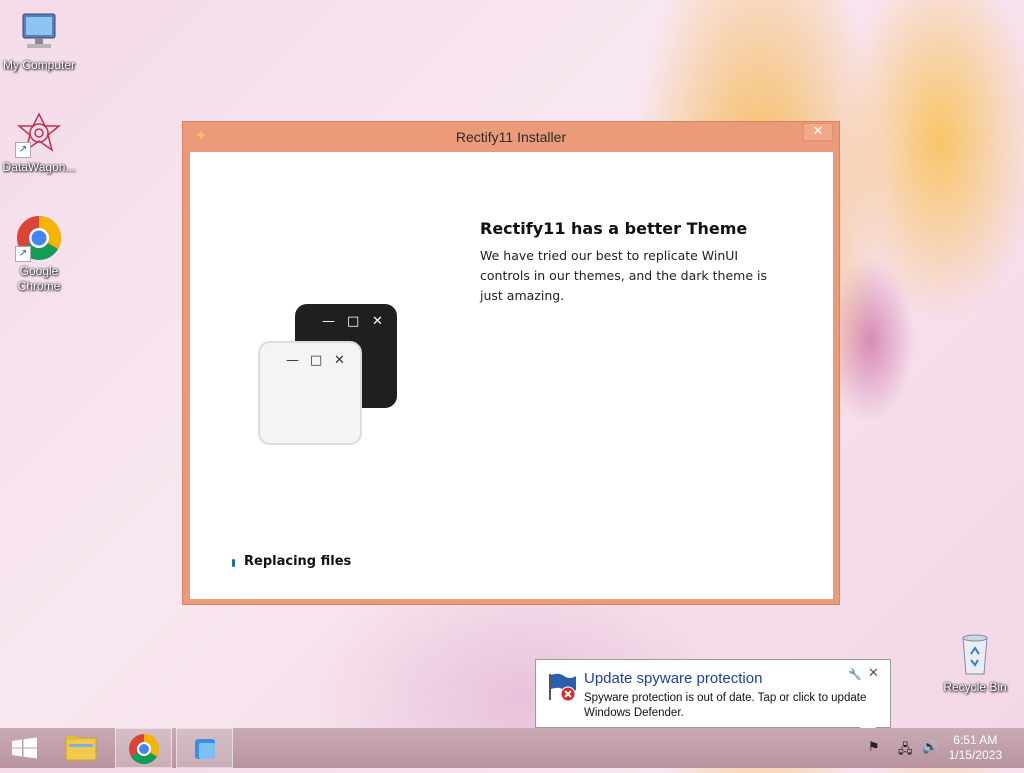  I want to click on taskbar-clock: 6:51 AM 1/15/2023, so click(975, 748).